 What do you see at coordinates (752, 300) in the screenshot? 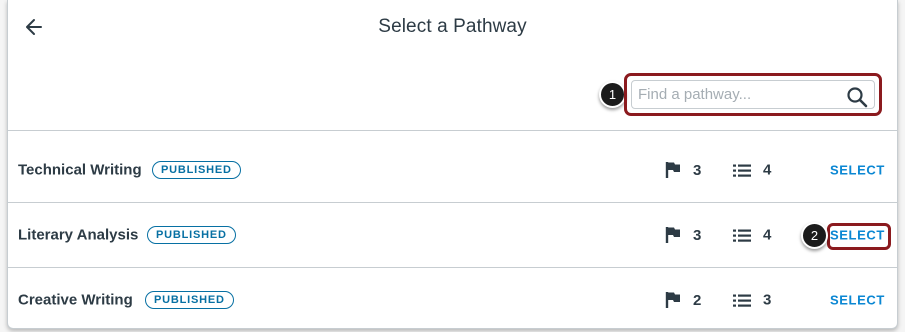
I see `item-count: 3` at bounding box center [752, 300].